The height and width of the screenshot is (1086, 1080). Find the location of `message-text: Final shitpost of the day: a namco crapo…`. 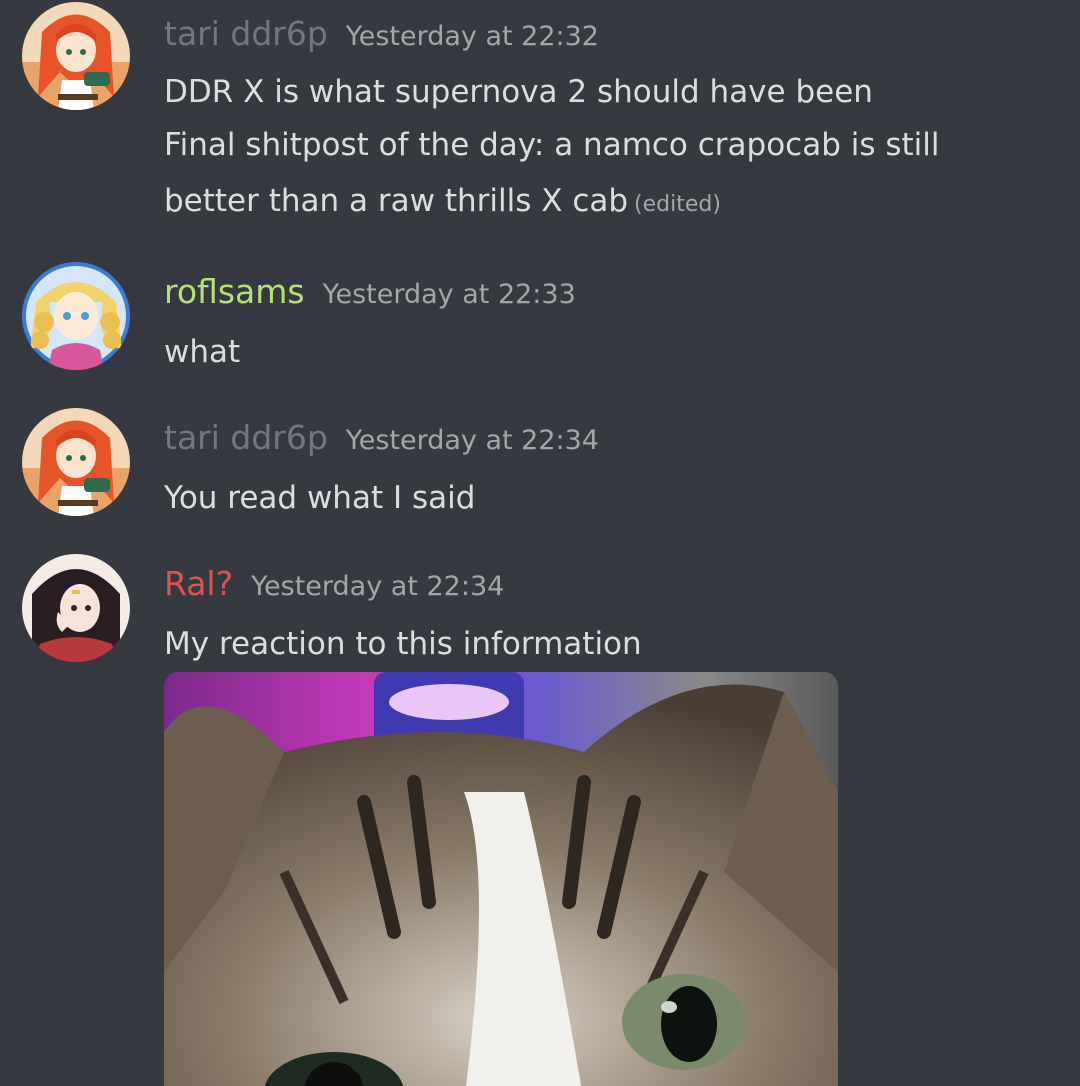

message-text: Final shitpost of the day: a namco crapo… is located at coordinates (552, 145).